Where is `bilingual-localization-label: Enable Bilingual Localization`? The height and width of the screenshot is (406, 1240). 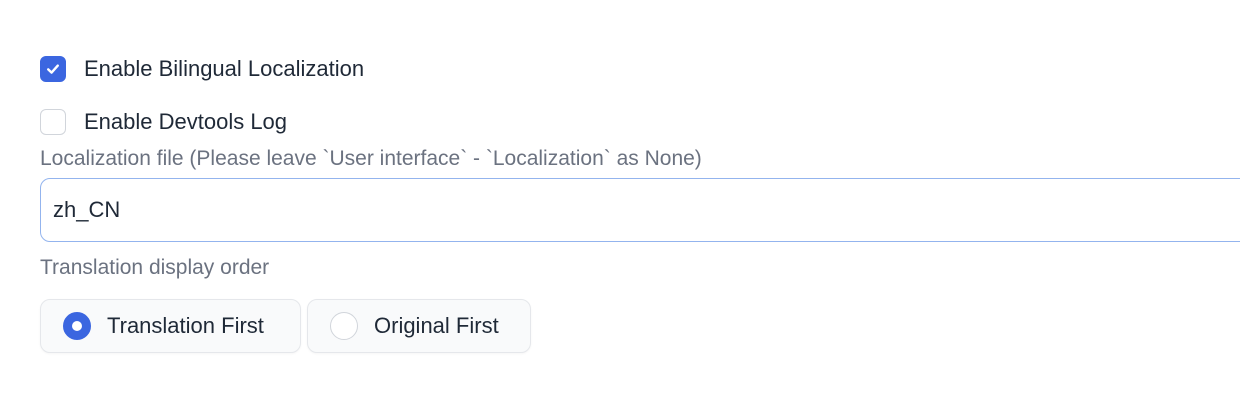 bilingual-localization-label: Enable Bilingual Localization is located at coordinates (224, 68).